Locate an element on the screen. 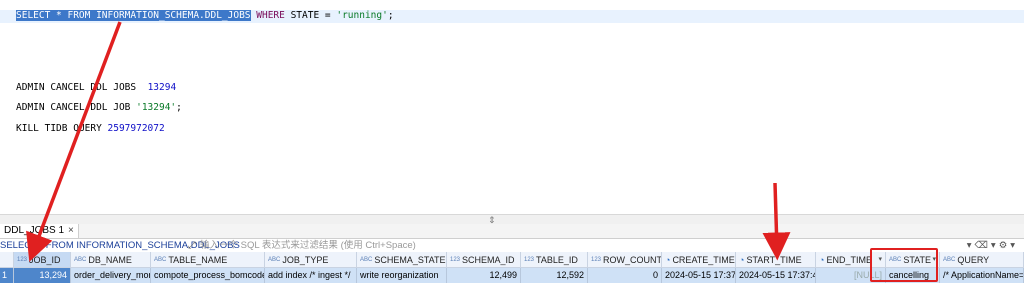 The image size is (1024, 283). arrow-to-job-id is located at coordinates (74, 141).